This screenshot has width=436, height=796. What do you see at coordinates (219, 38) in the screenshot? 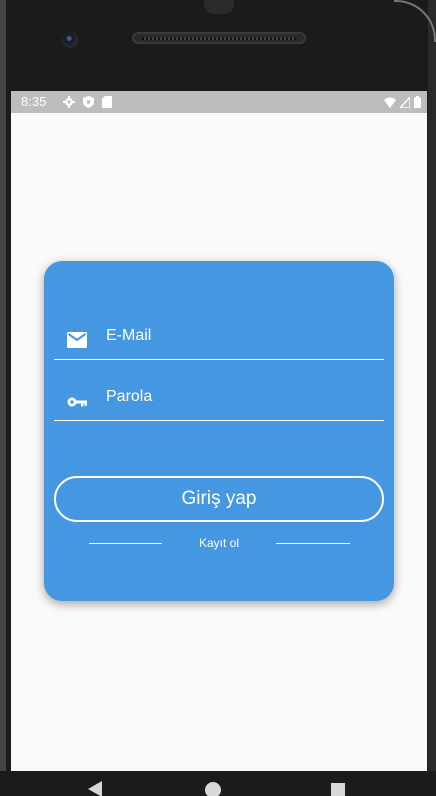
I see `speaker-grille` at bounding box center [219, 38].